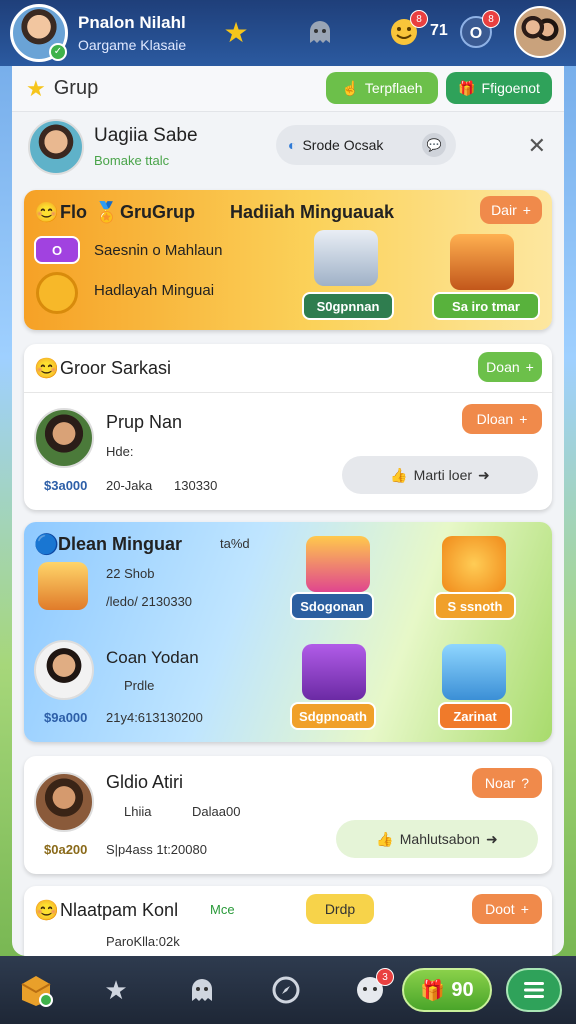 The image size is (576, 1024). What do you see at coordinates (73, 212) in the screenshot?
I see `event-tag: Flo` at bounding box center [73, 212].